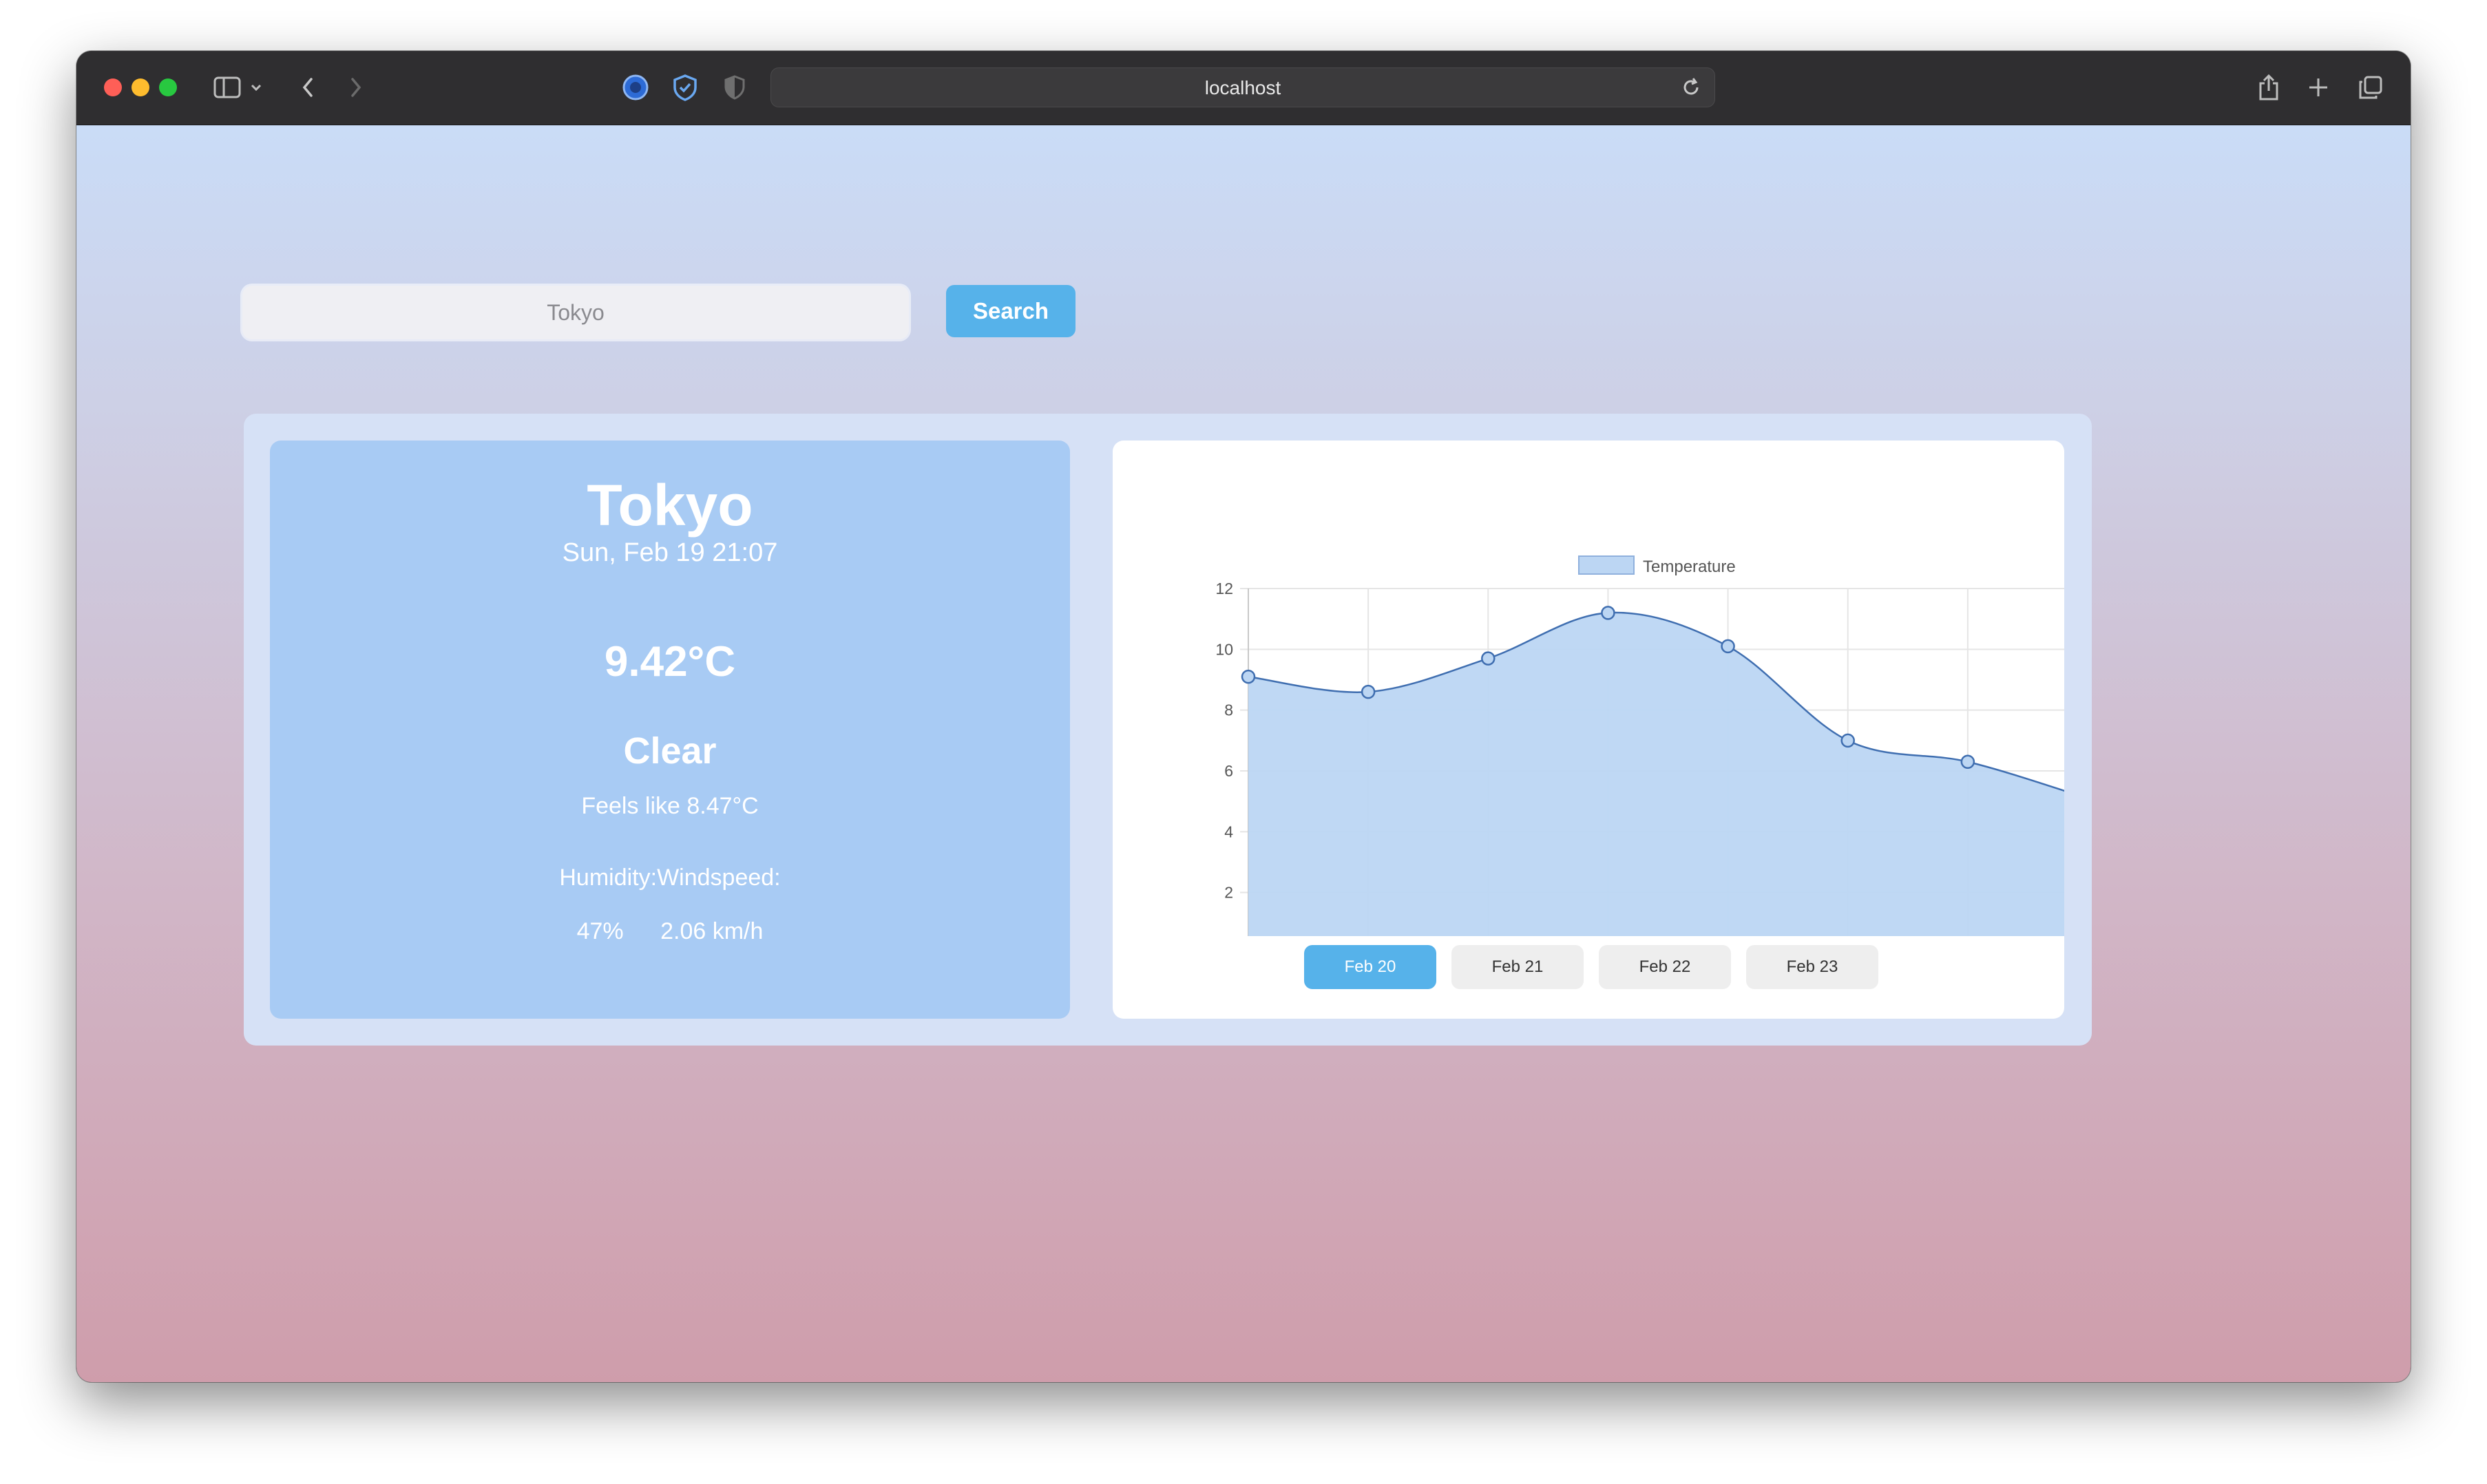 Image resolution: width=2487 pixels, height=1484 pixels. Describe the element at coordinates (1228, 710) in the screenshot. I see `y-tick-label: 8` at that location.